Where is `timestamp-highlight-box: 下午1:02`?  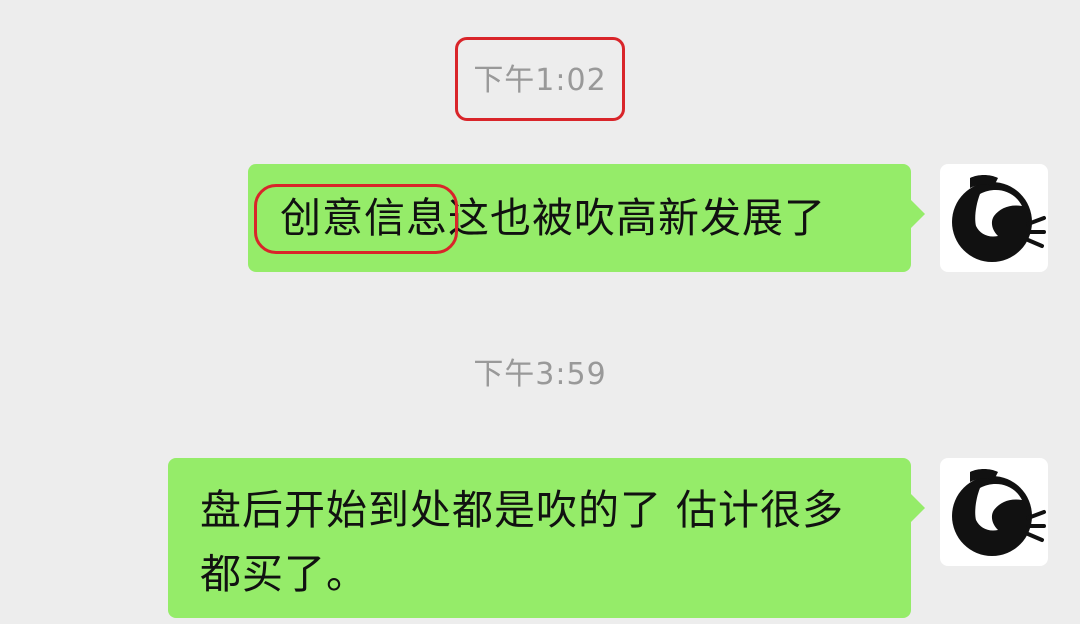
timestamp-highlight-box: 下午1:02 is located at coordinates (540, 79).